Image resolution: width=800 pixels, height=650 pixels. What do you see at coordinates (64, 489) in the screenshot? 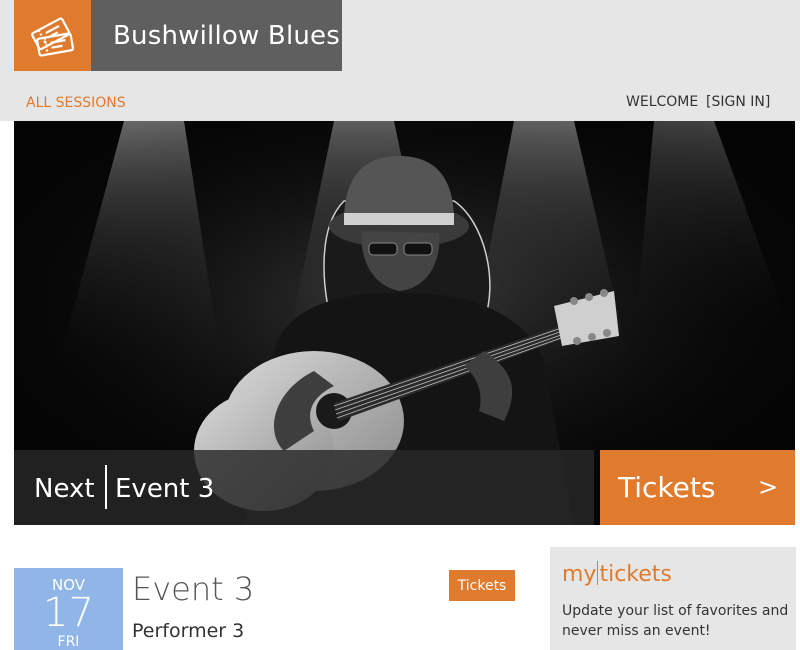
I see `next-label: Next` at bounding box center [64, 489].